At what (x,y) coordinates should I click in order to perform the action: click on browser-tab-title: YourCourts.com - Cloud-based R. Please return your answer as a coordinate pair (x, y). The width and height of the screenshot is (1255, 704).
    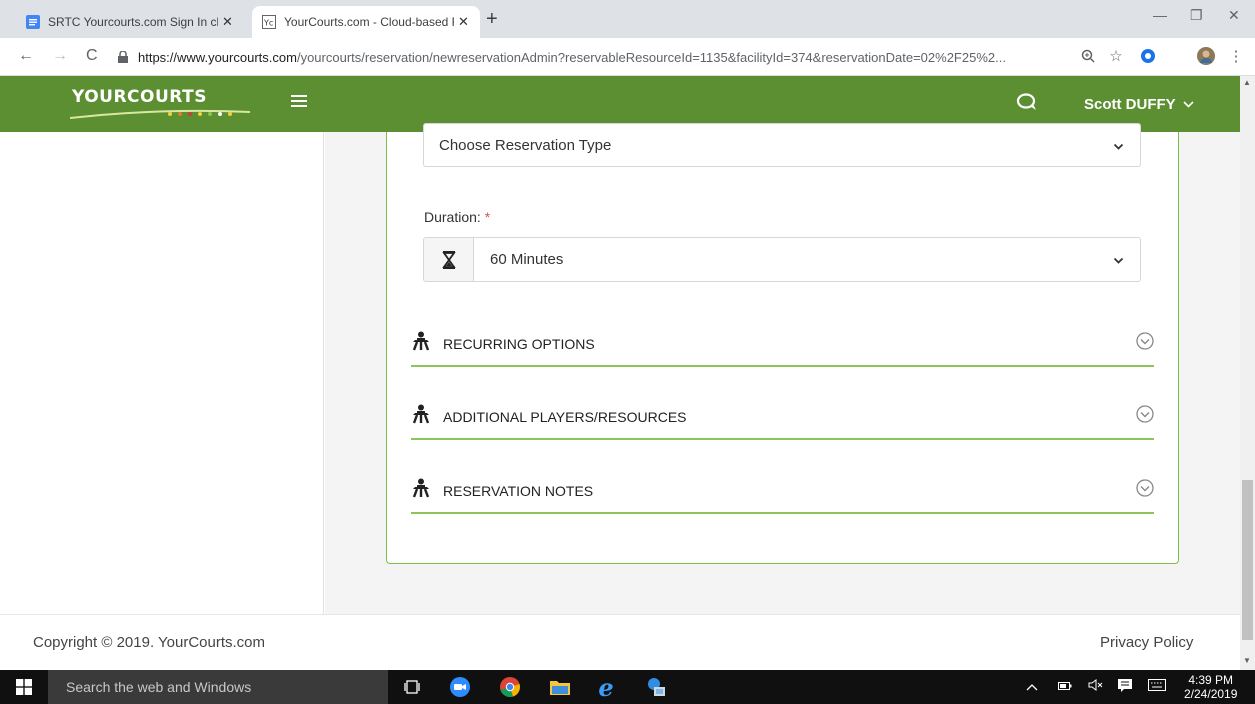
    Looking at the image, I should click on (369, 22).